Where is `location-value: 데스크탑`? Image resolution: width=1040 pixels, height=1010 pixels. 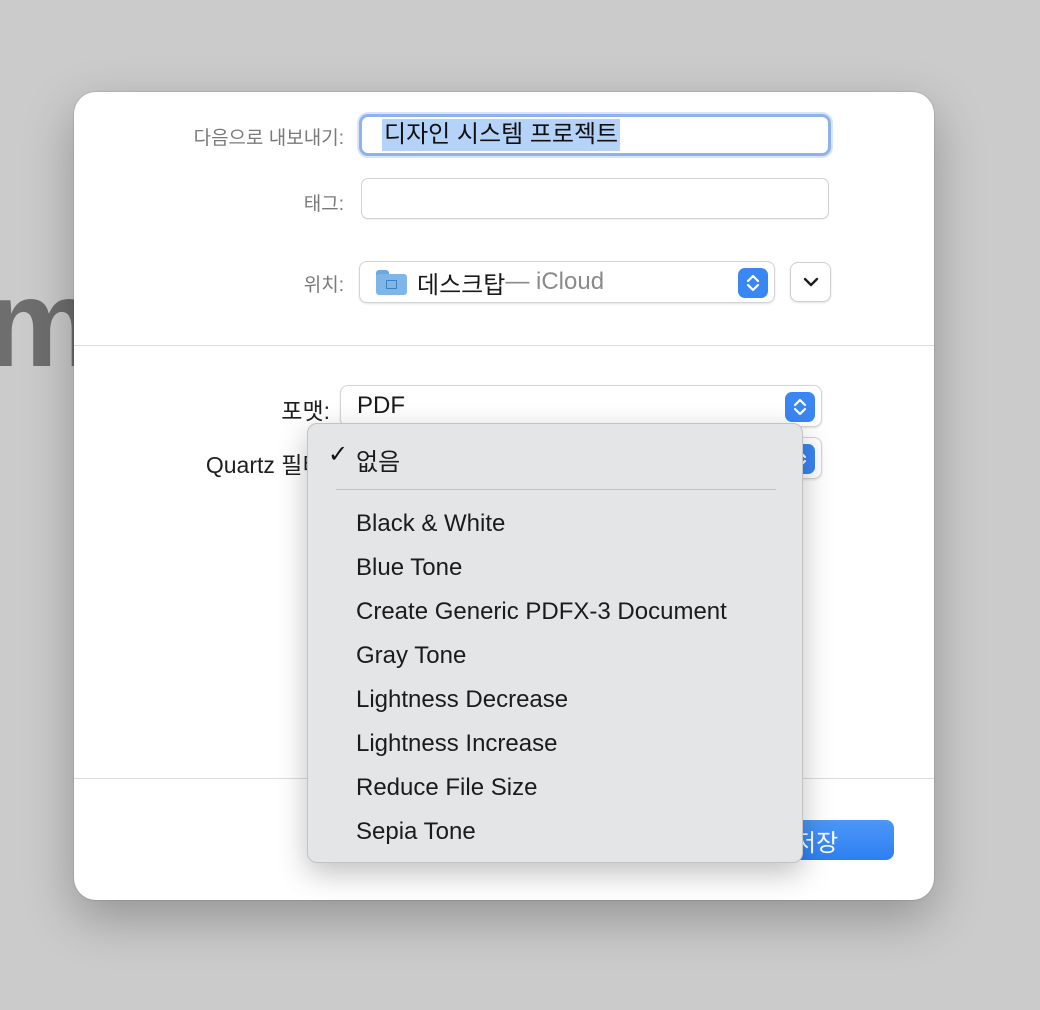
location-value: 데스크탑 is located at coordinates (461, 285).